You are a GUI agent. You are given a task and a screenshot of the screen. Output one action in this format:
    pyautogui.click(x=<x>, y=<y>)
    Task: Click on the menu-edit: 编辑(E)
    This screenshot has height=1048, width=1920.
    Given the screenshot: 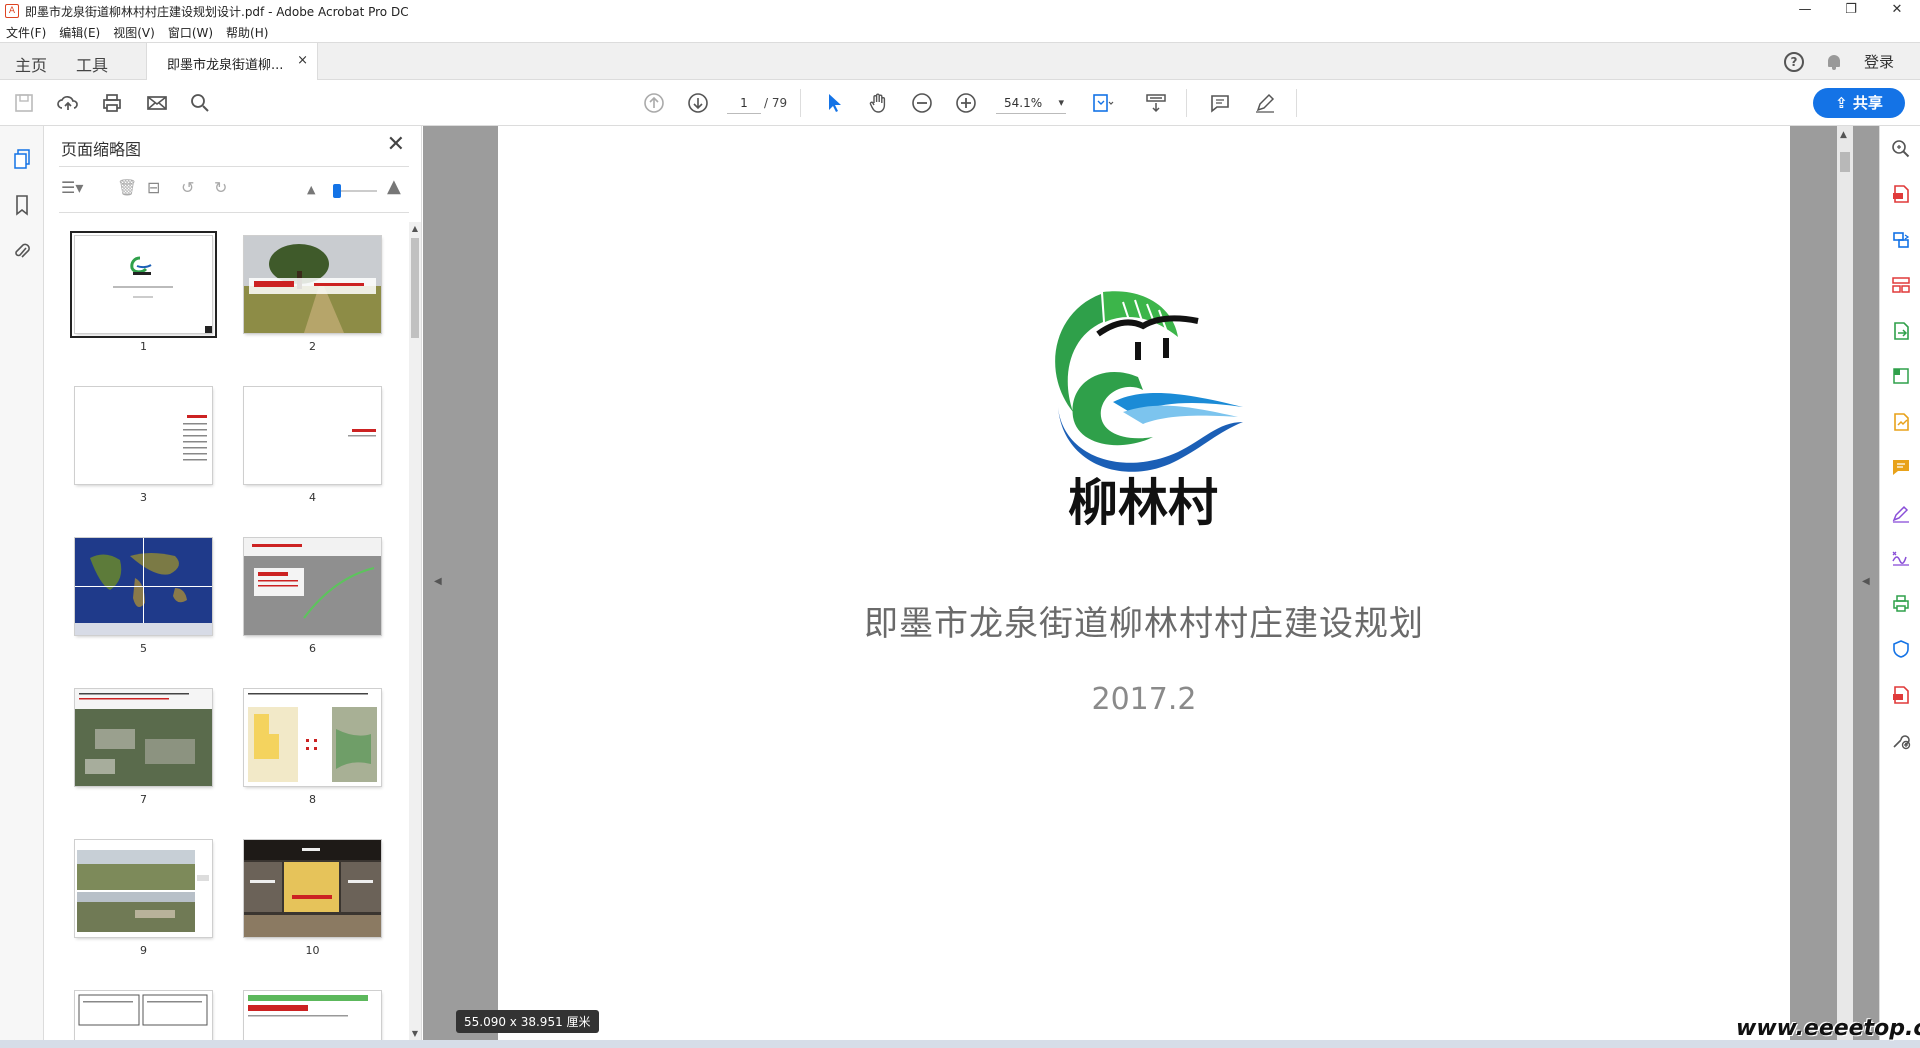 What is the action you would take?
    pyautogui.click(x=79, y=32)
    